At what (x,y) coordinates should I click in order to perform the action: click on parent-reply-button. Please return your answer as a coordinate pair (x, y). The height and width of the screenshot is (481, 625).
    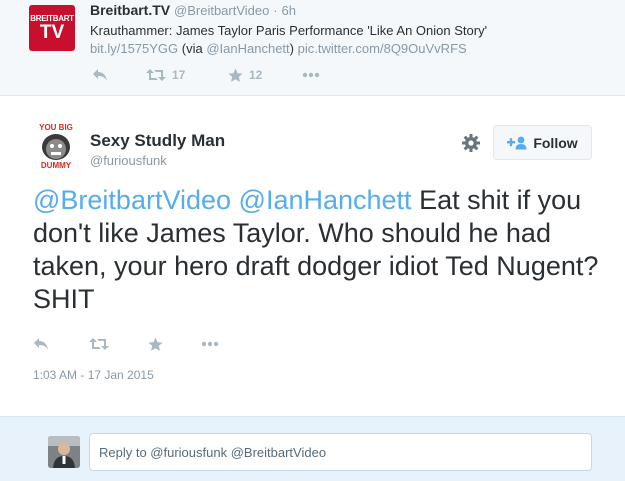
    Looking at the image, I should click on (100, 75).